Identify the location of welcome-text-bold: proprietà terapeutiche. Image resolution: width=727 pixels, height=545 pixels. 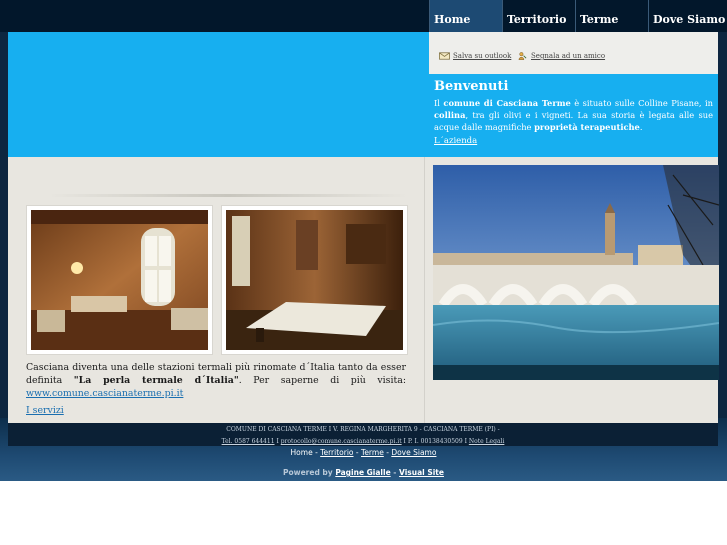
(587, 127).